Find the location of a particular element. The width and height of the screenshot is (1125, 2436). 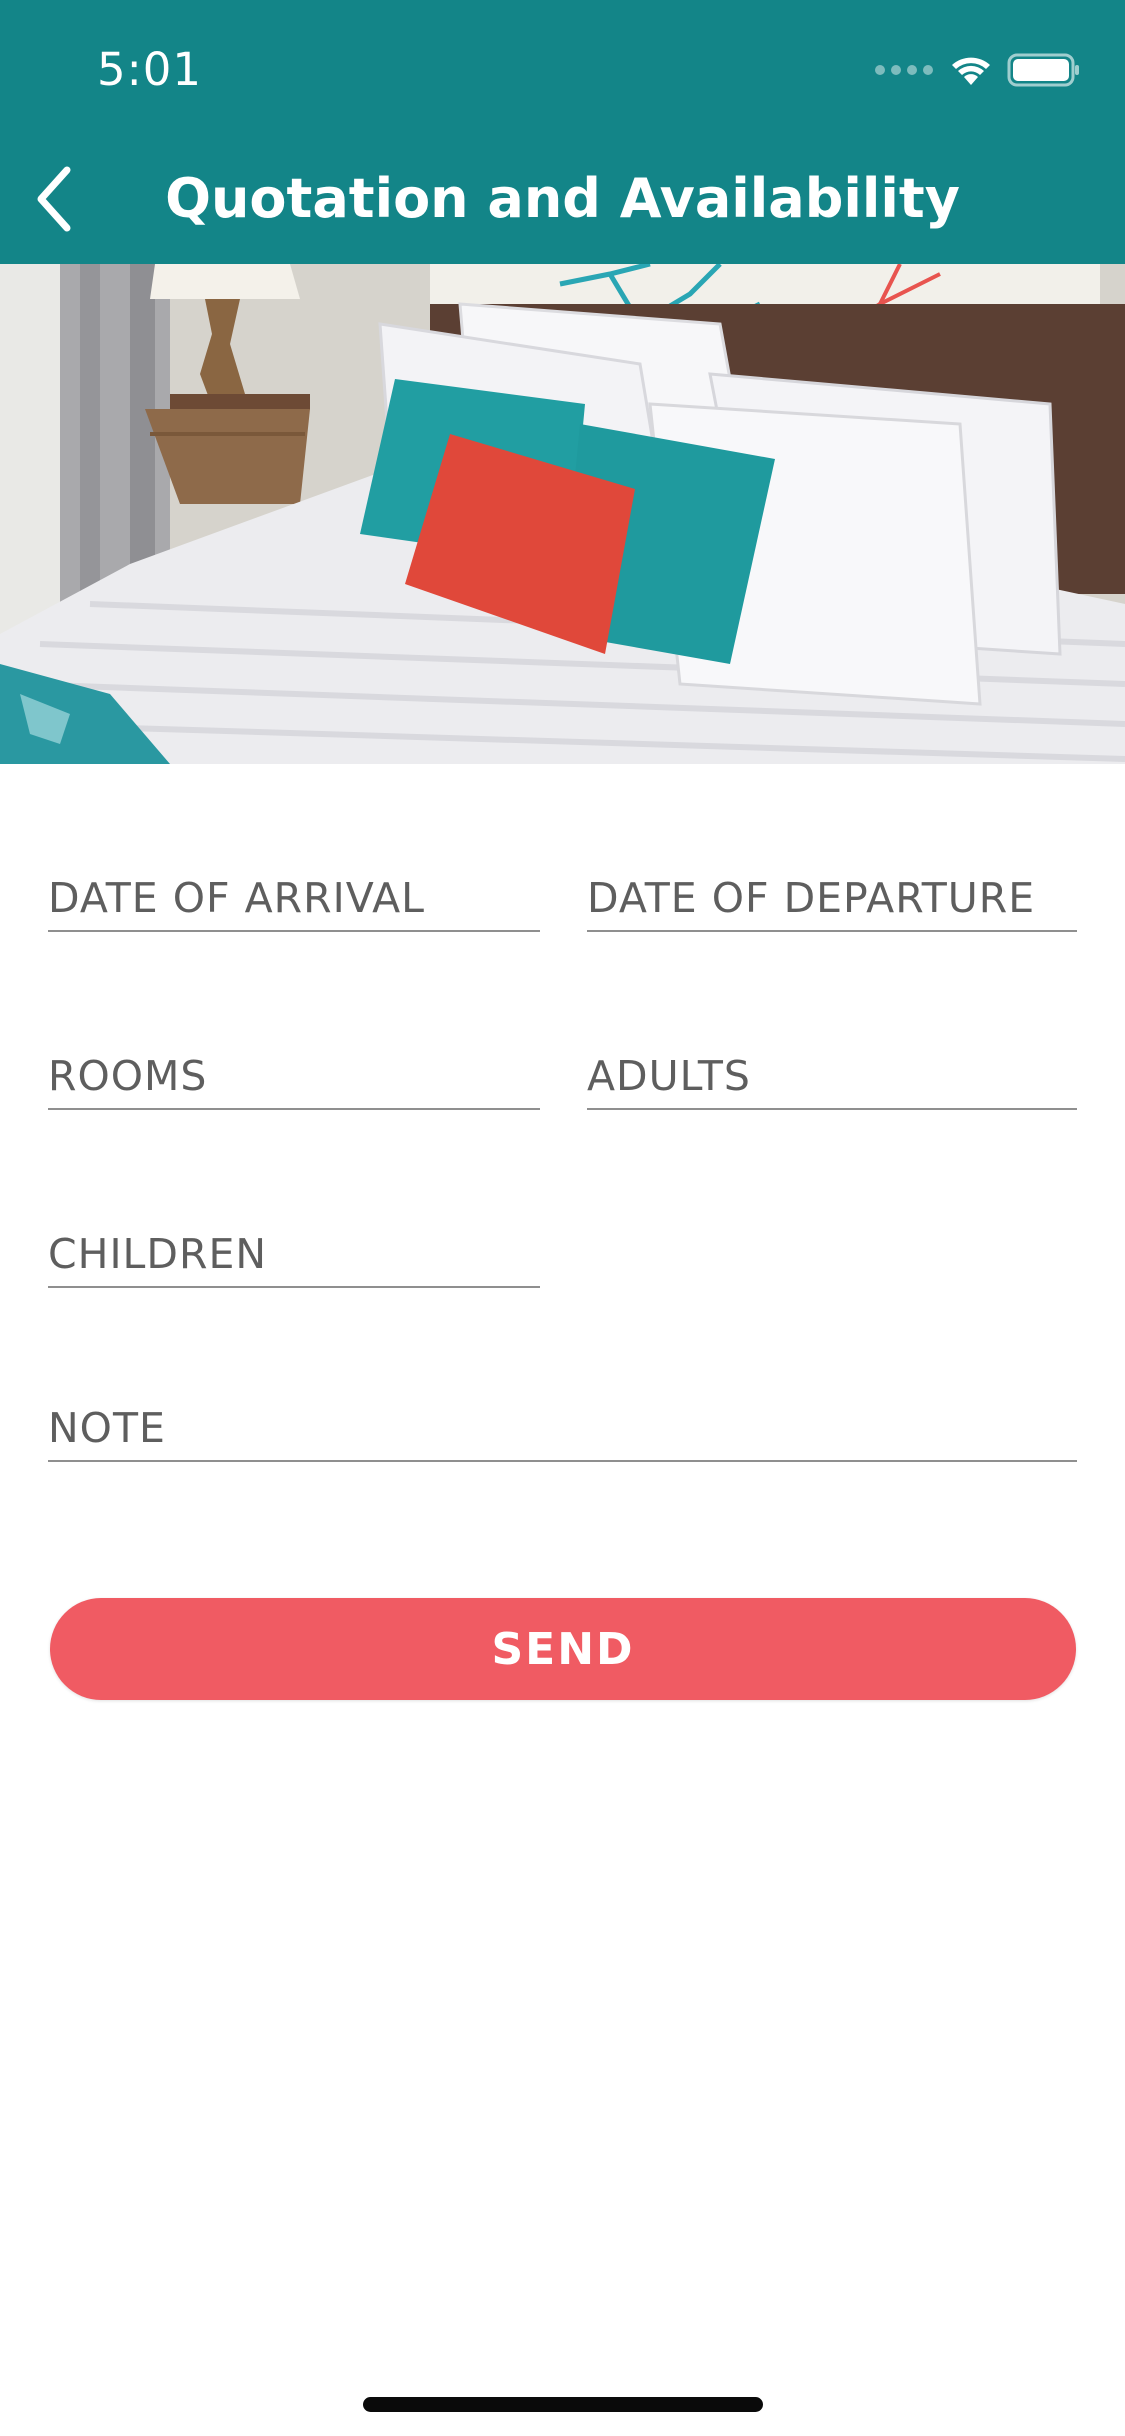

date-of-departure-field is located at coordinates (832, 888).